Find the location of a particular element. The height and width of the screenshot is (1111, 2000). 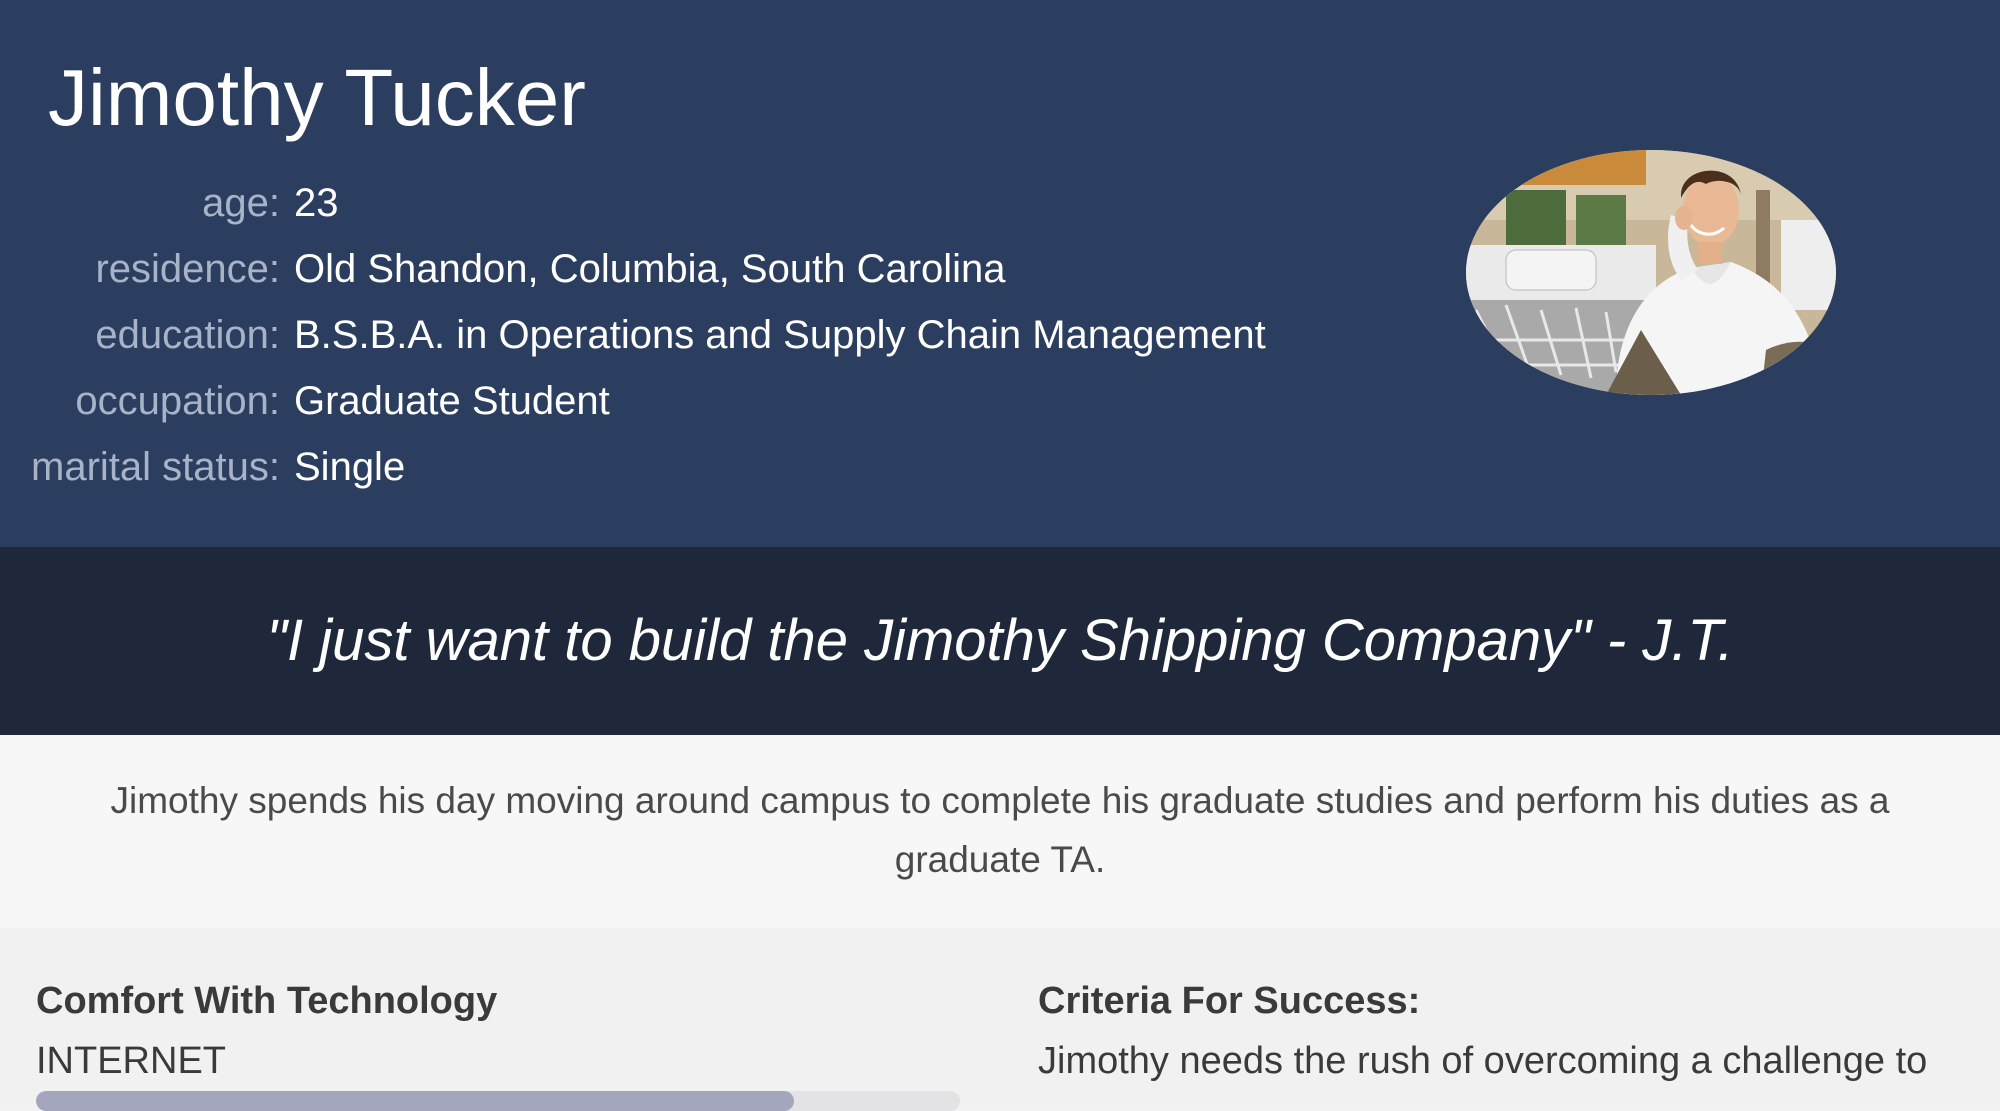

detail-value: 23 is located at coordinates (316, 203).